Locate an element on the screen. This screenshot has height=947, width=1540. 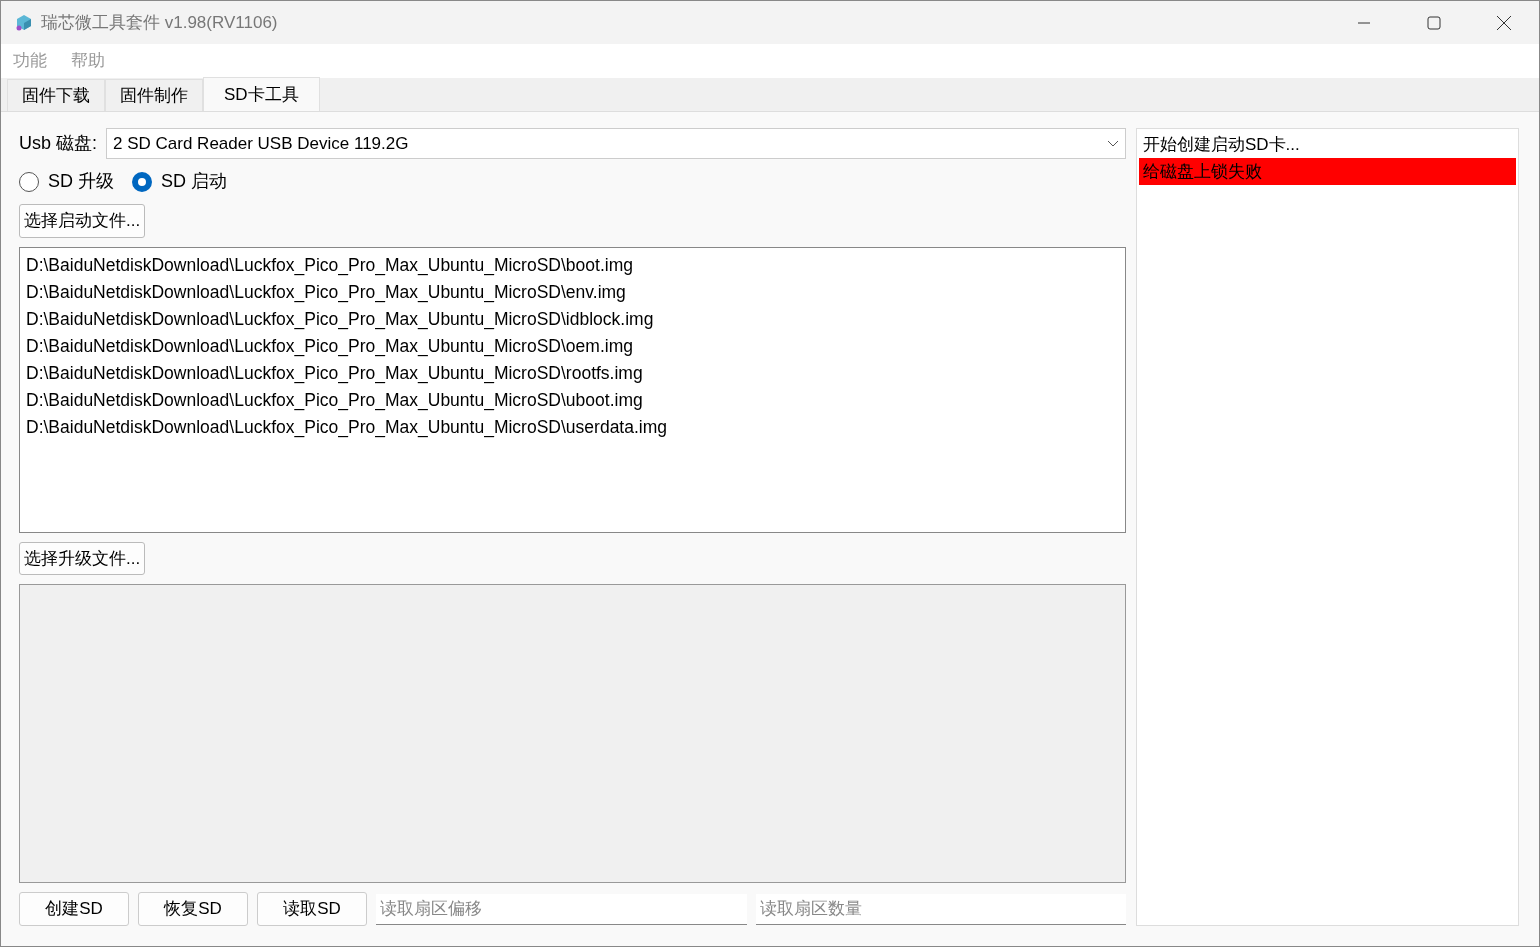
file-path: D:\BaiduNetdiskDownload\Luckfox_Pico_Pro_Max_Ubuntu_MicroSD\userdata.img is located at coordinates (347, 427).